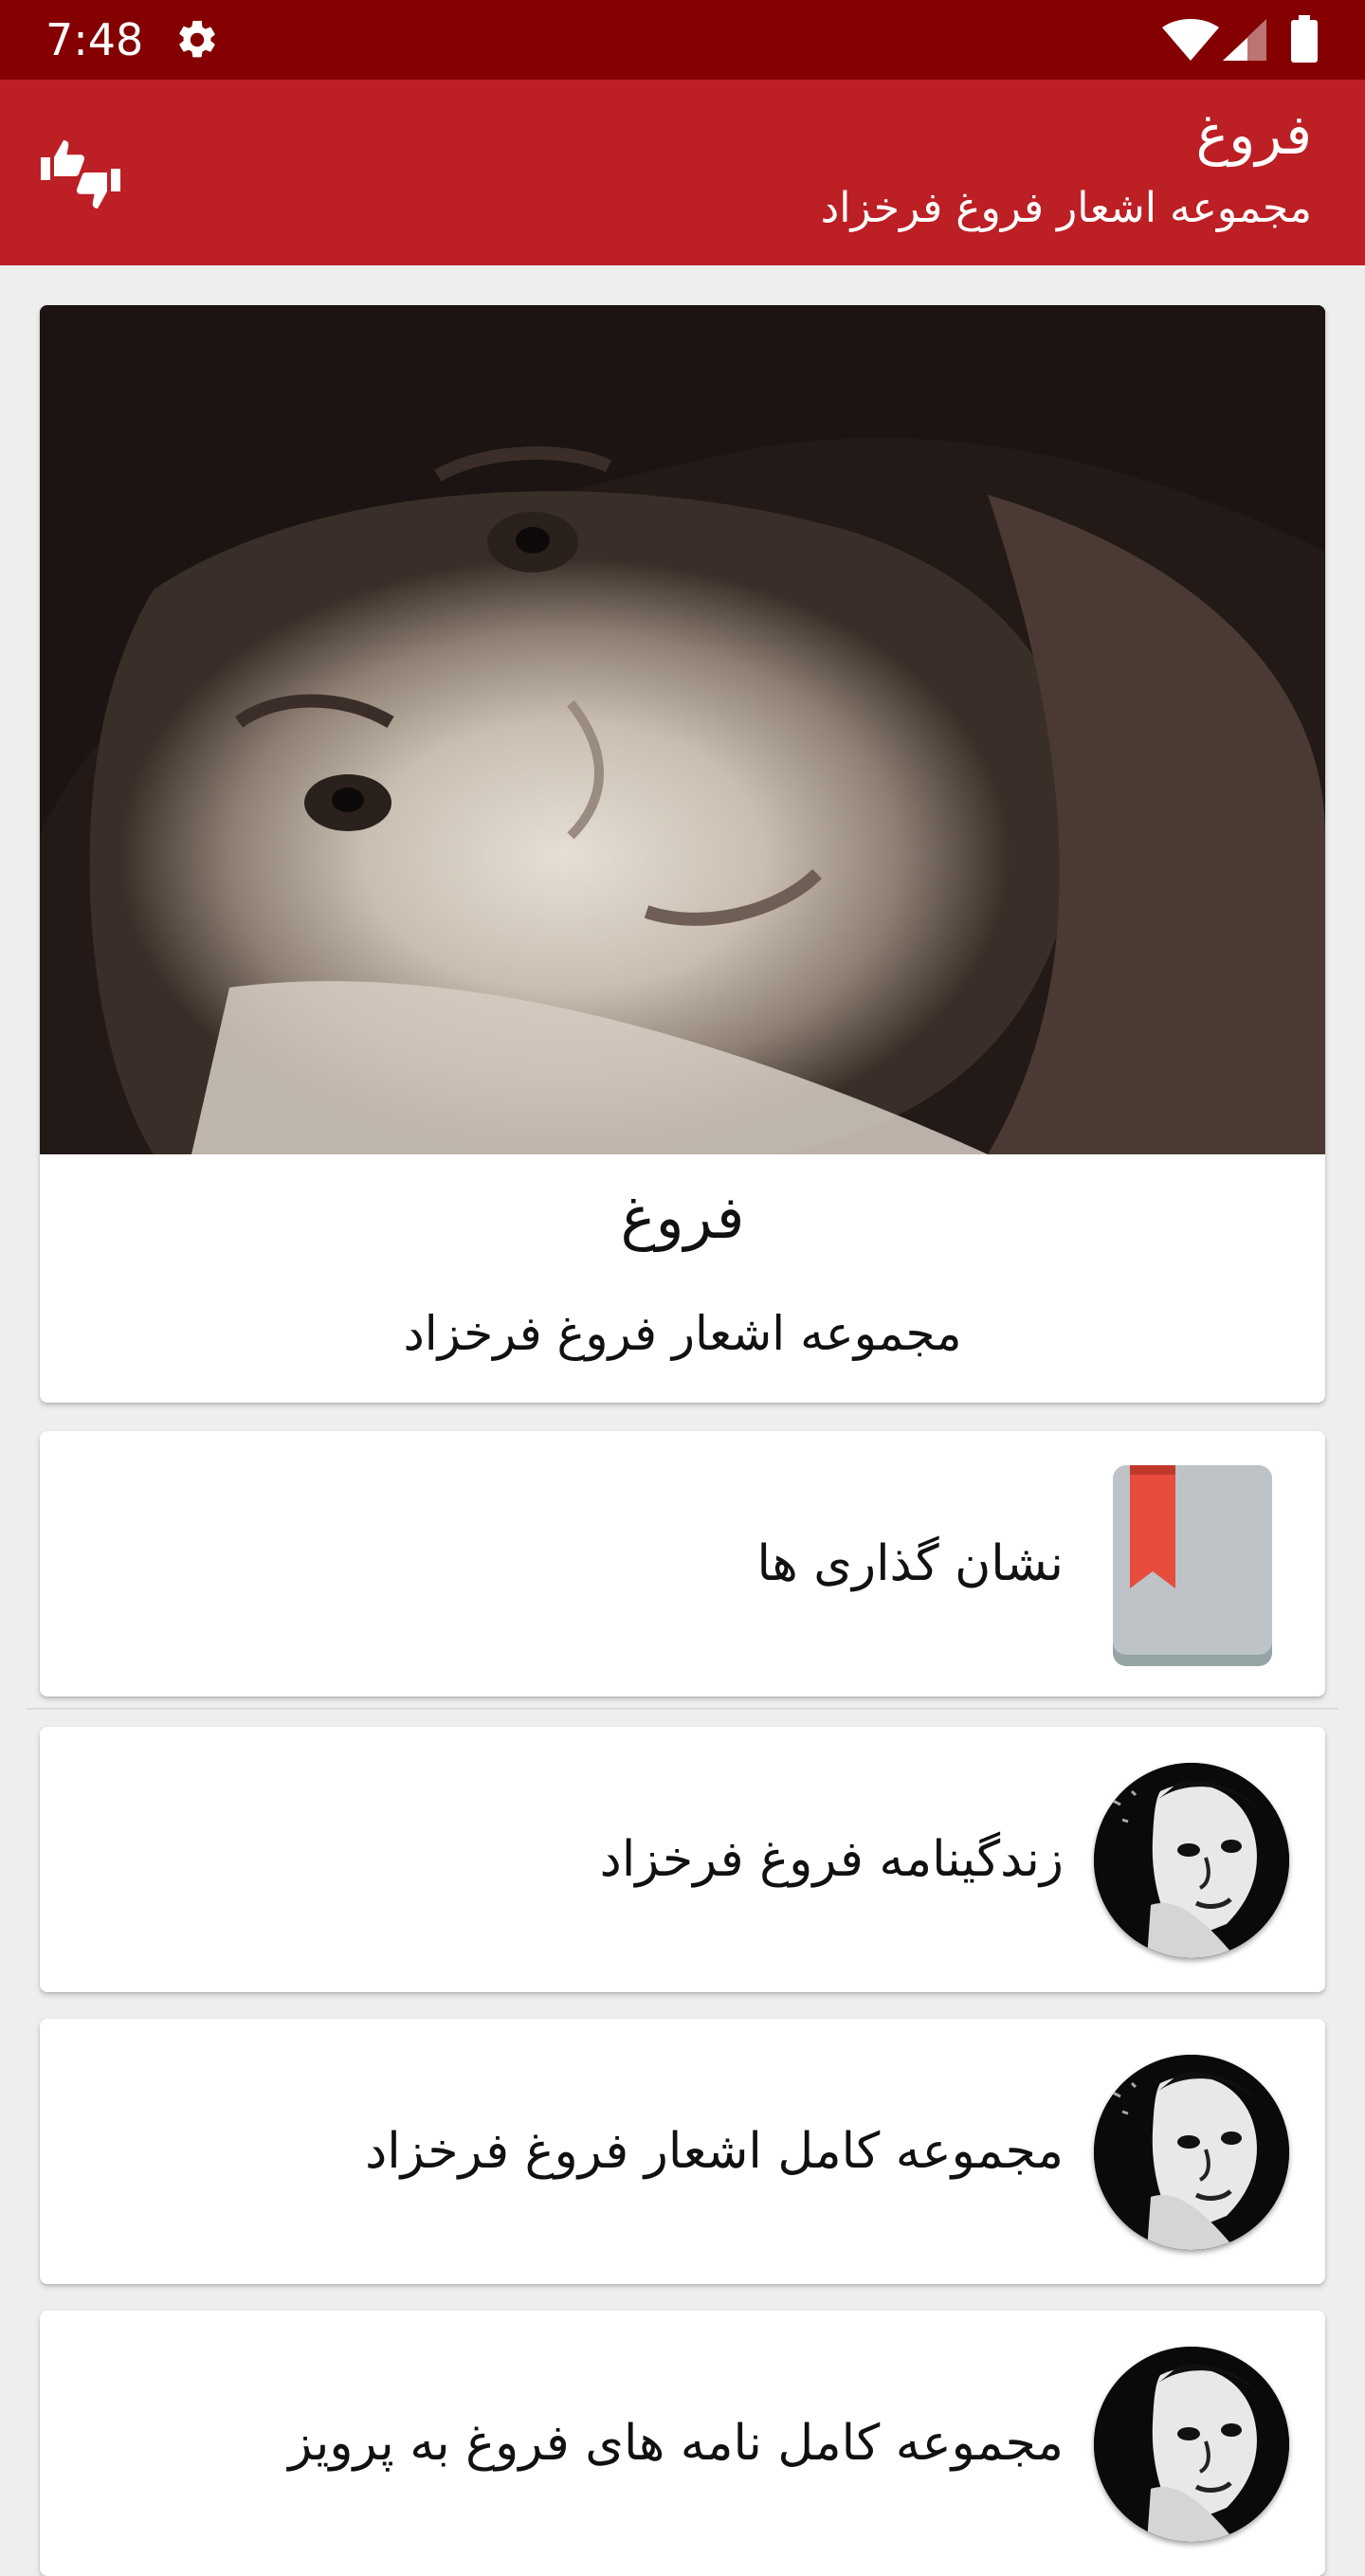 The width and height of the screenshot is (1365, 2576). Describe the element at coordinates (682, 1217) in the screenshot. I see `hero-title: فروغ` at that location.